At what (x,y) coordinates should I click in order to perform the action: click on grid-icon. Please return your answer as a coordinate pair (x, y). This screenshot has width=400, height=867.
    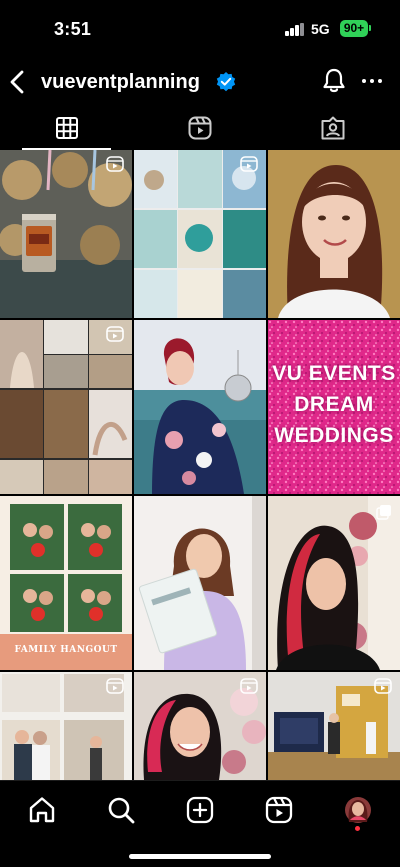
    Looking at the image, I should click on (66, 128).